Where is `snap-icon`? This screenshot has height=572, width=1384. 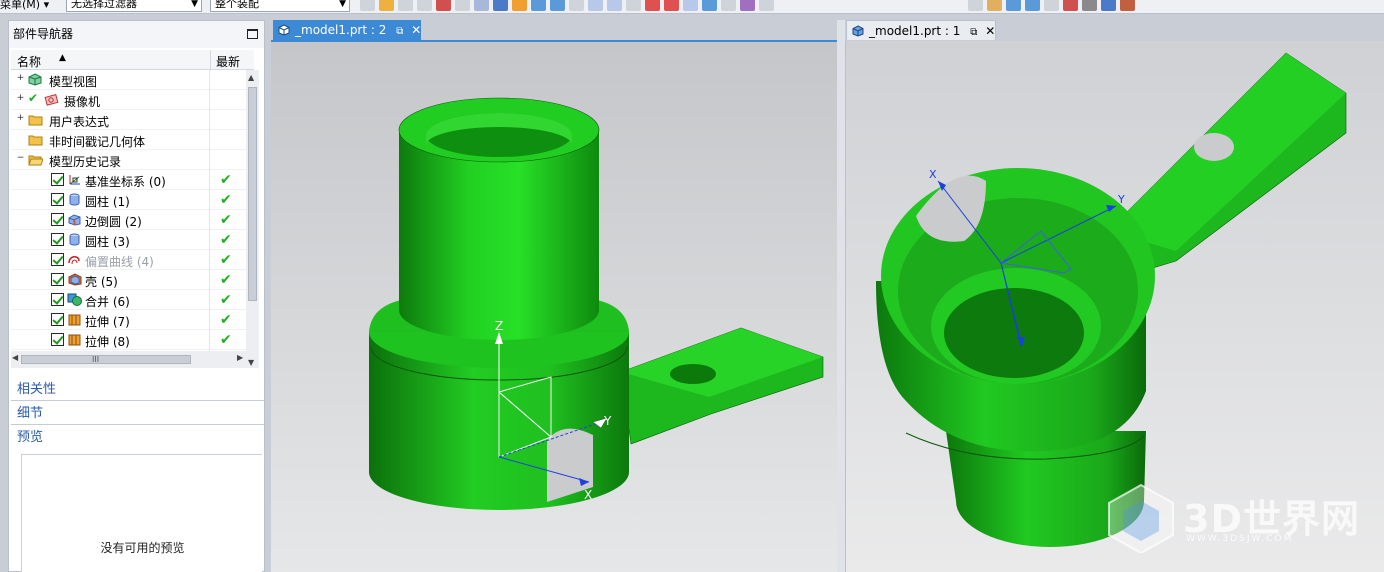 snap-icon is located at coordinates (367, 5).